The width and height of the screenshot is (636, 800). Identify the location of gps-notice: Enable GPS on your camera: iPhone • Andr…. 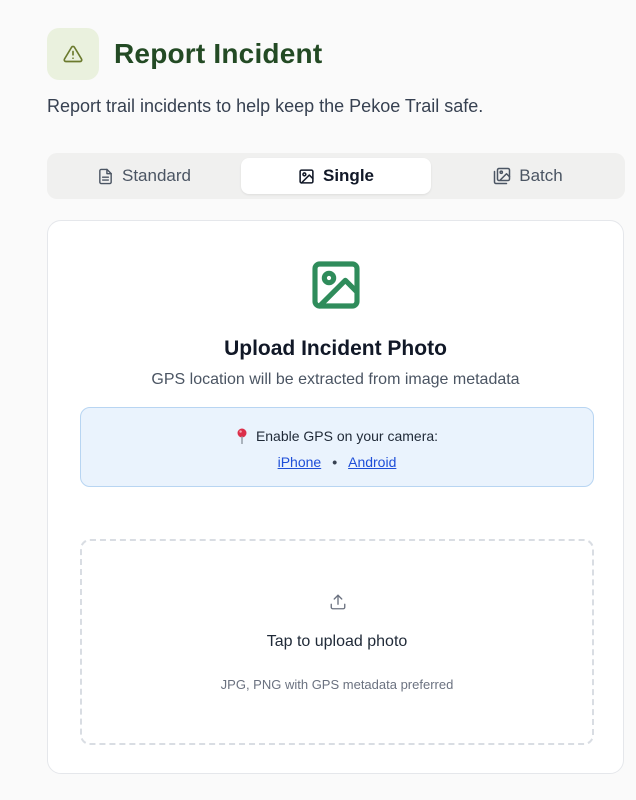
(337, 447).